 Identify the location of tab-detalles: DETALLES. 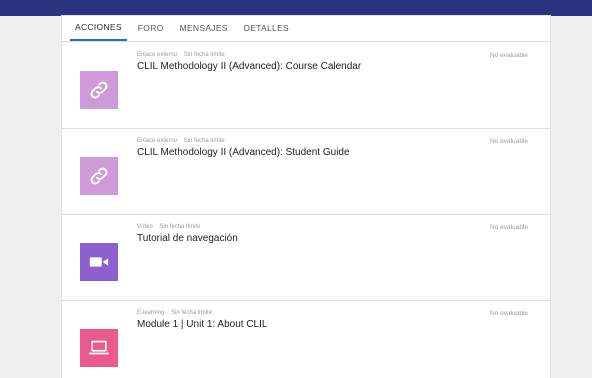
(266, 31).